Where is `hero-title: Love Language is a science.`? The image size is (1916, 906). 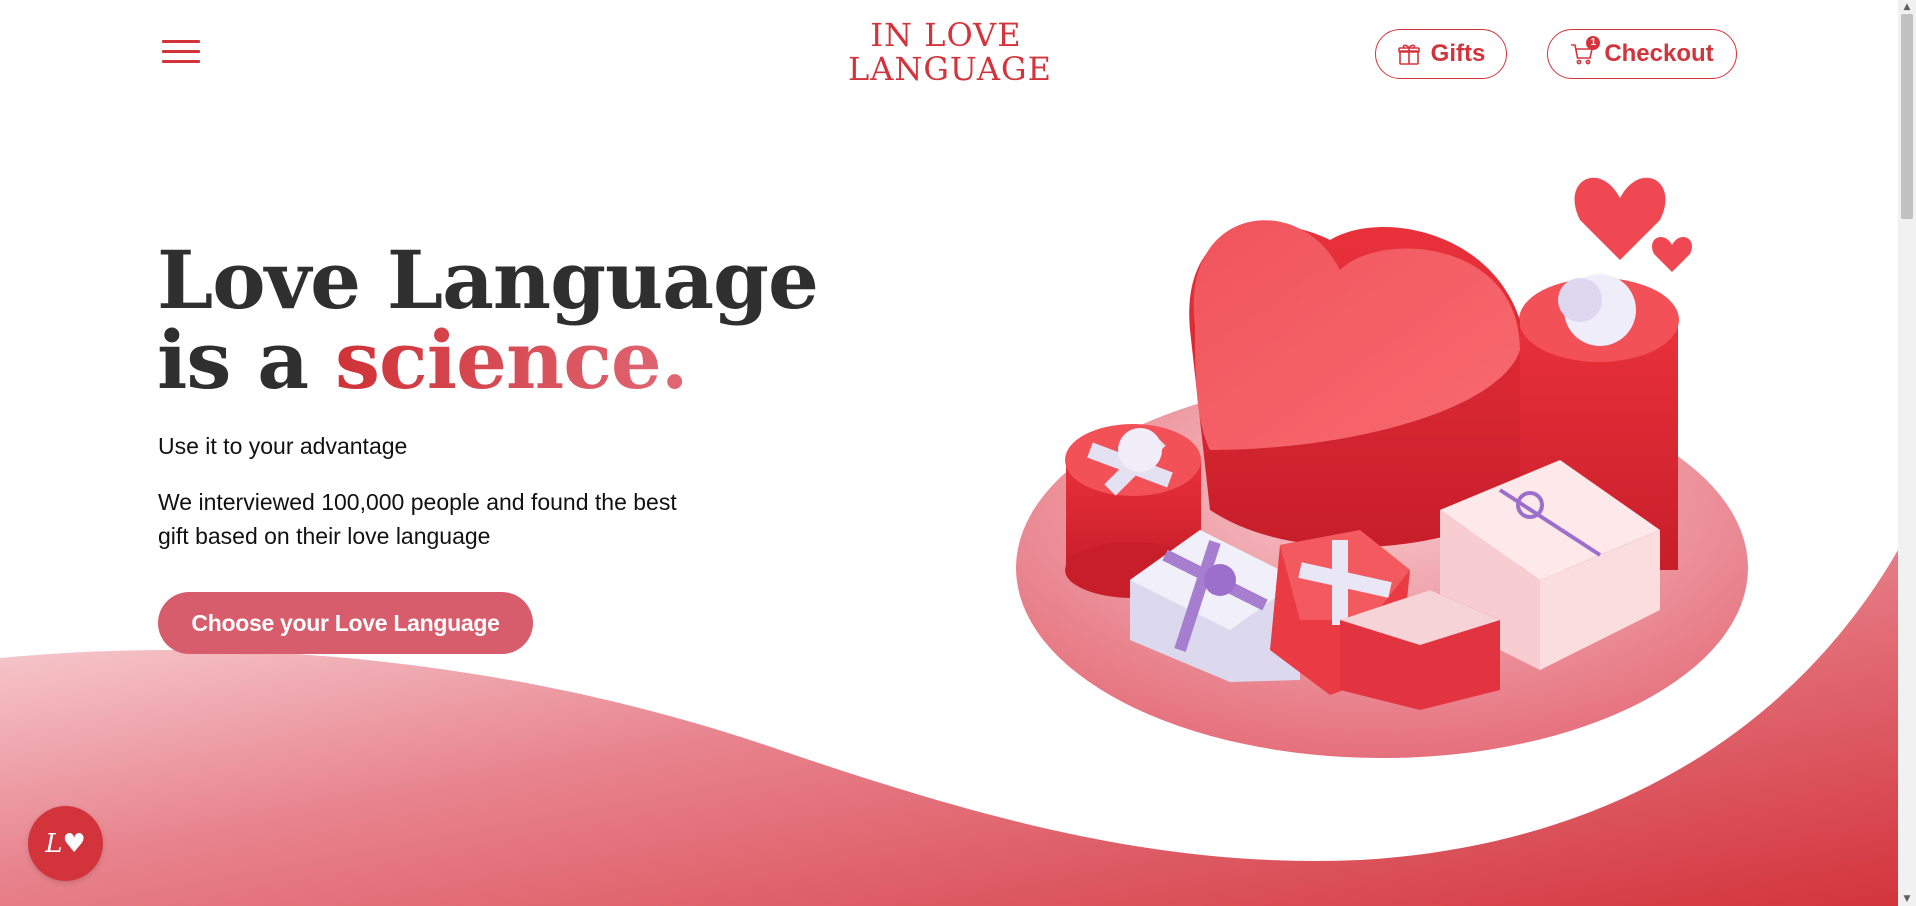
hero-title: Love Language is a science. is located at coordinates (488, 320).